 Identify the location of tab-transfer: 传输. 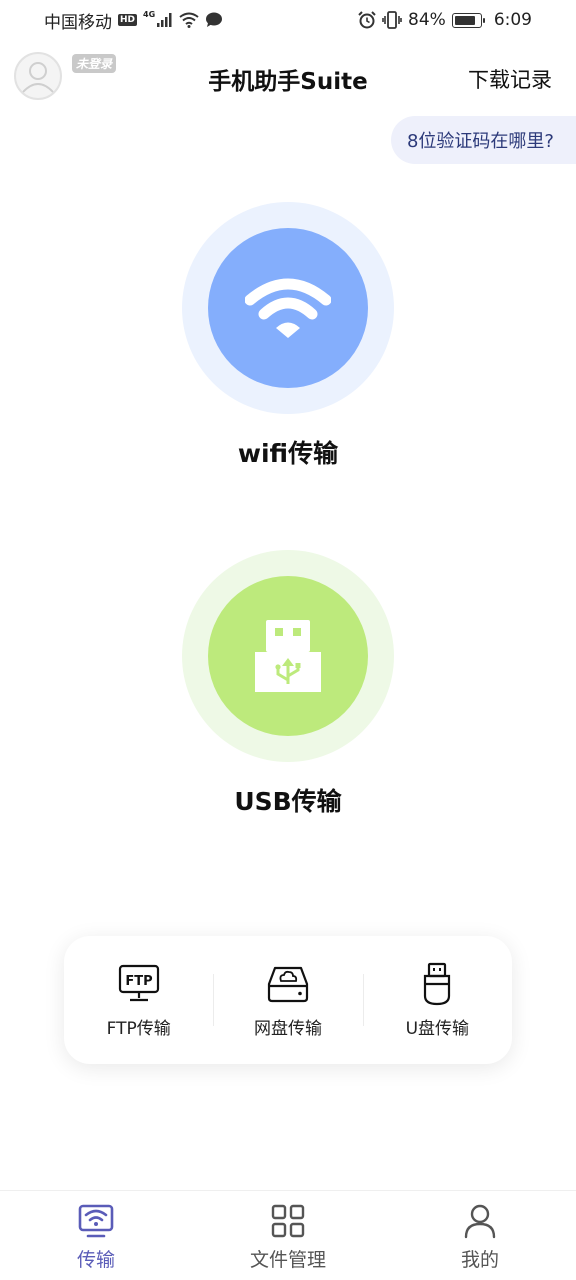
(96, 1235).